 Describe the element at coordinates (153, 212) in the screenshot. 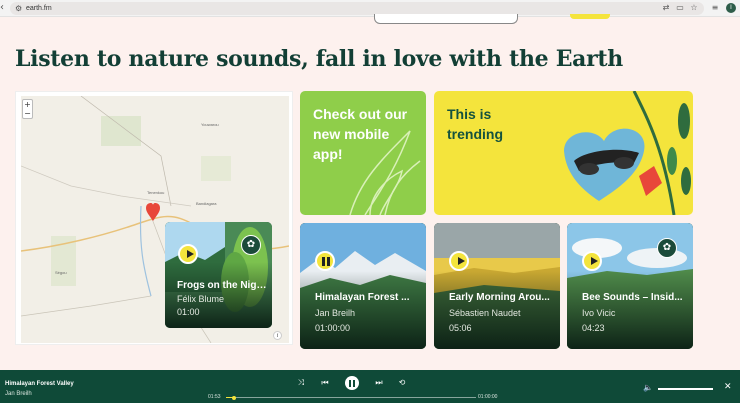

I see `map-pin-icon` at that location.